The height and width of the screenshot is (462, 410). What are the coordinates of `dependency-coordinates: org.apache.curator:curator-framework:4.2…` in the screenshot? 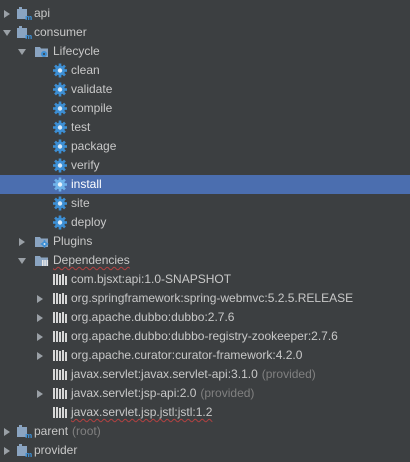 It's located at (187, 355).